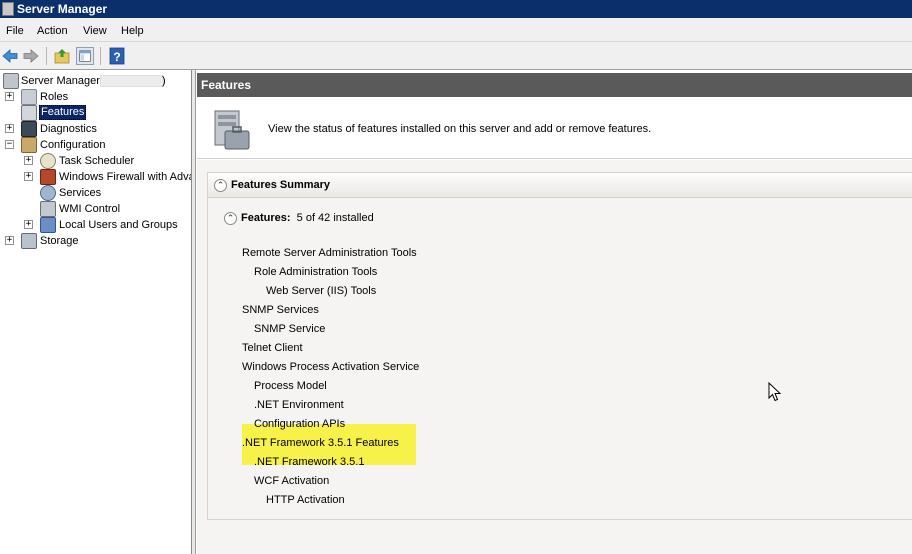  Describe the element at coordinates (456, 9) in the screenshot. I see `title-bar: Server Manager` at that location.